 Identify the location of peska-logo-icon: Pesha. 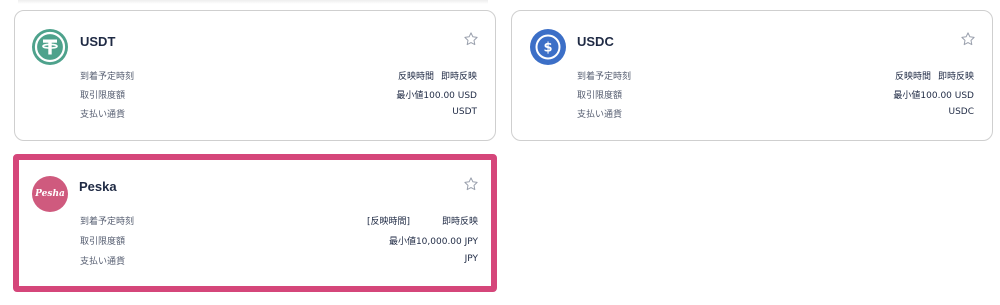
(50, 194).